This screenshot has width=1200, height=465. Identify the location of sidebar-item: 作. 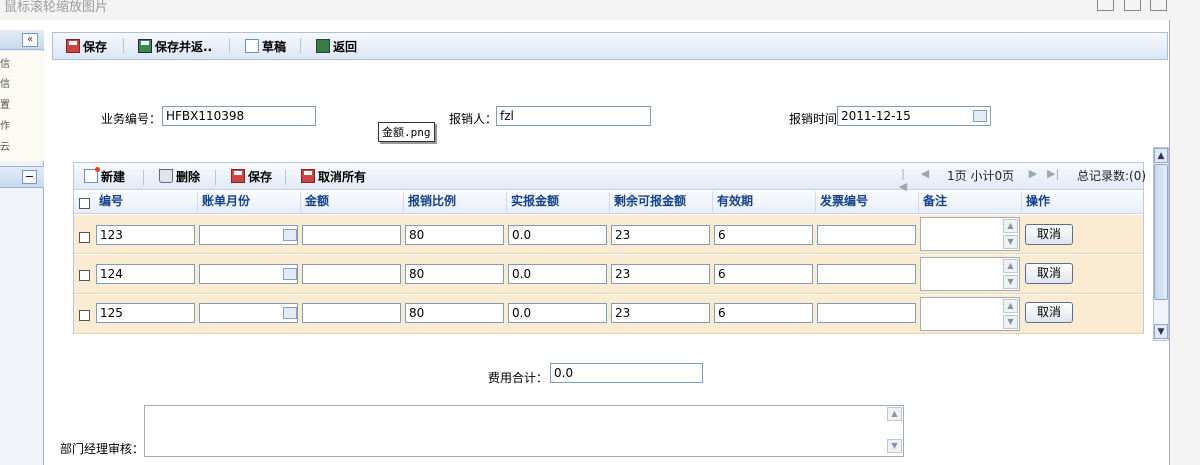
(5, 124).